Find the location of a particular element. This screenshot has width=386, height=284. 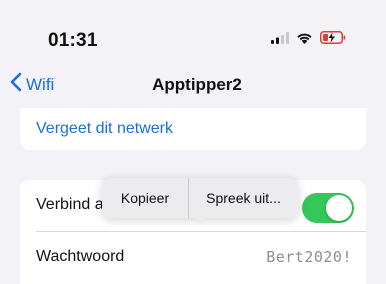

password-label: Wachtwoord is located at coordinates (80, 256).